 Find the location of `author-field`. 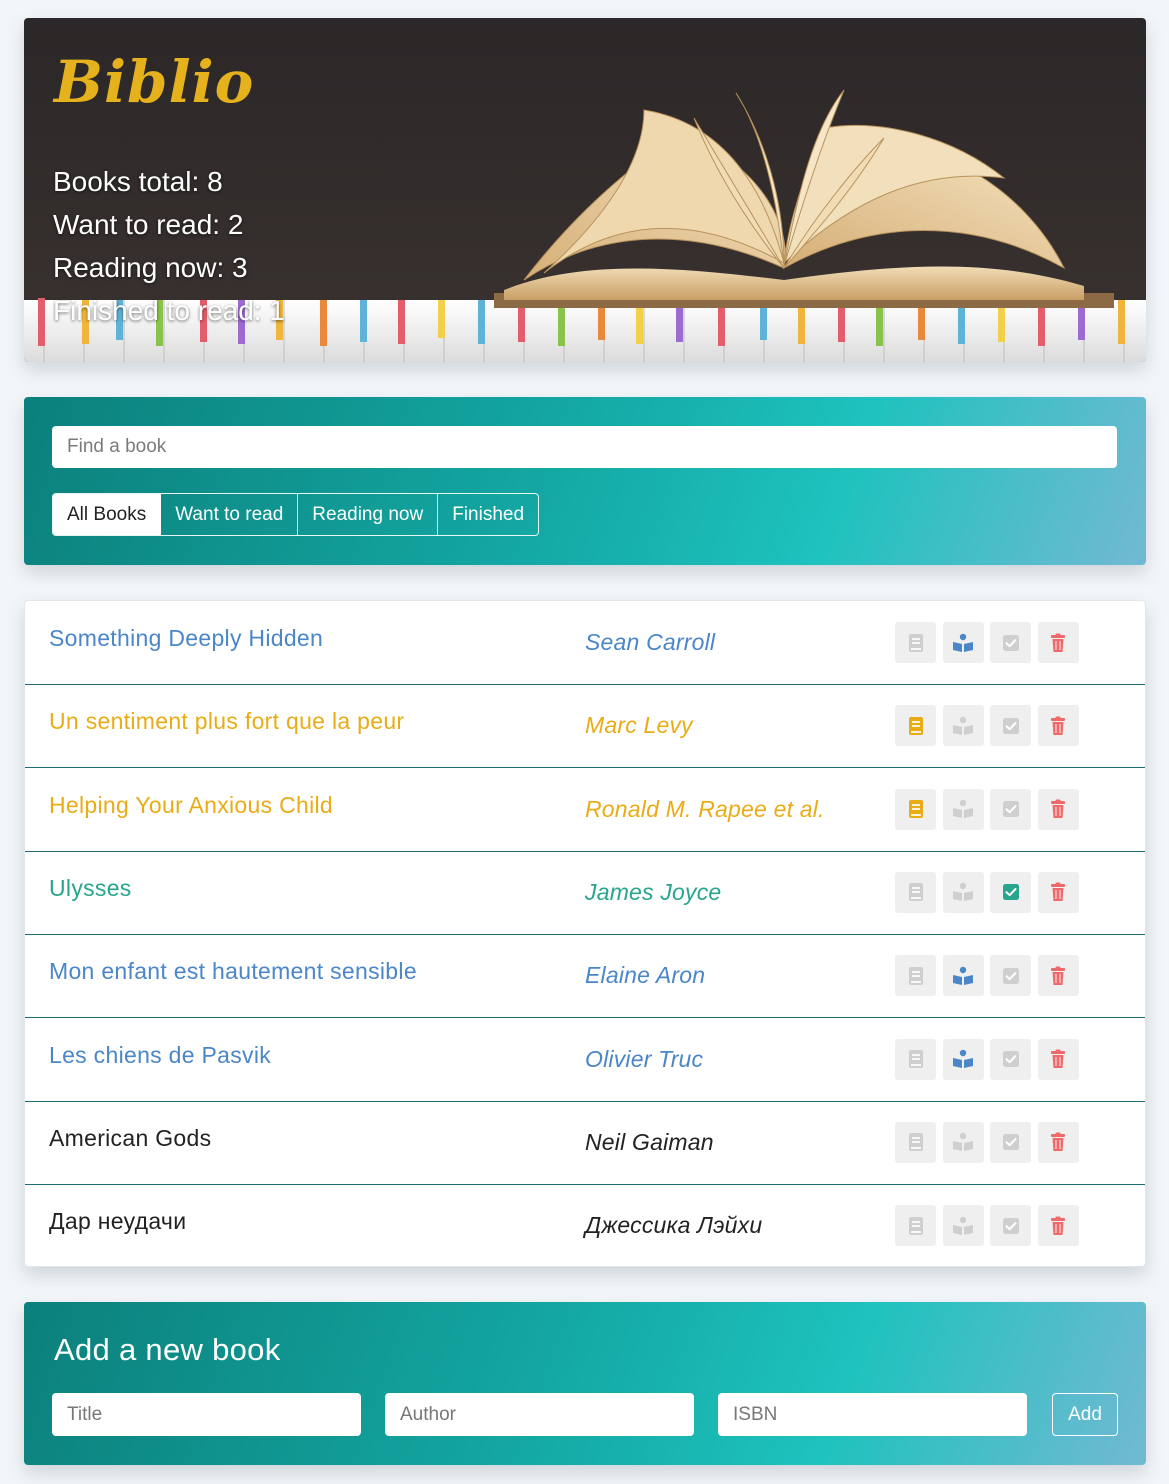

author-field is located at coordinates (539, 1414).